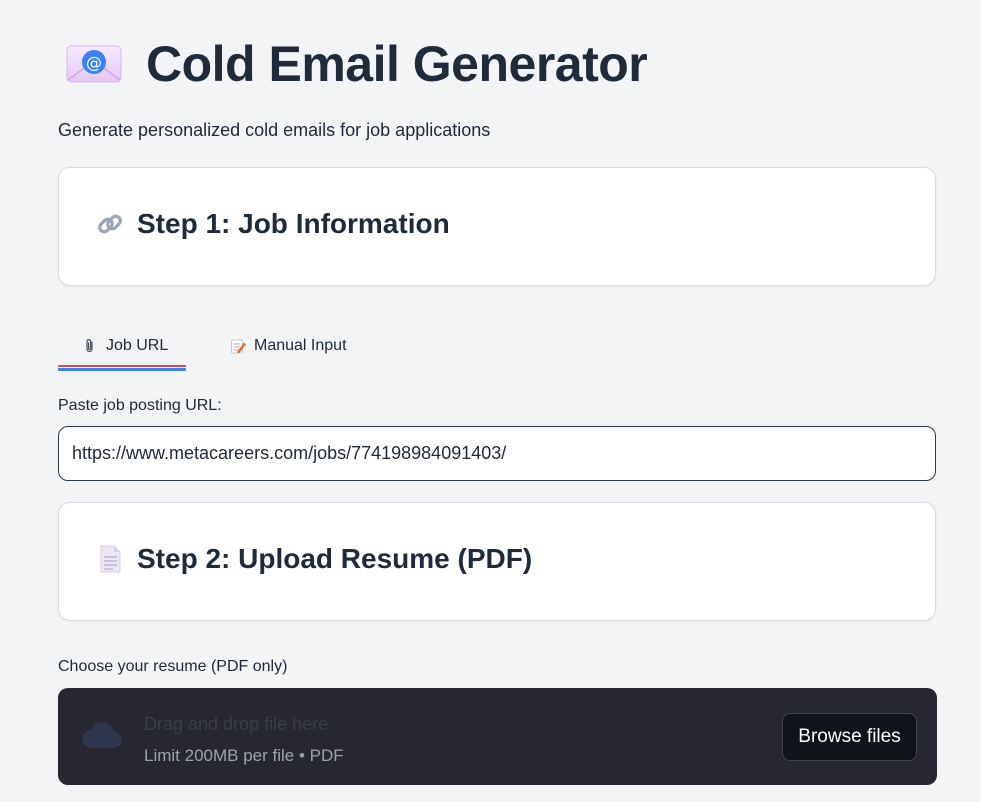 This screenshot has height=802, width=981. What do you see at coordinates (849, 737) in the screenshot?
I see `browse-files-button: Browse files` at bounding box center [849, 737].